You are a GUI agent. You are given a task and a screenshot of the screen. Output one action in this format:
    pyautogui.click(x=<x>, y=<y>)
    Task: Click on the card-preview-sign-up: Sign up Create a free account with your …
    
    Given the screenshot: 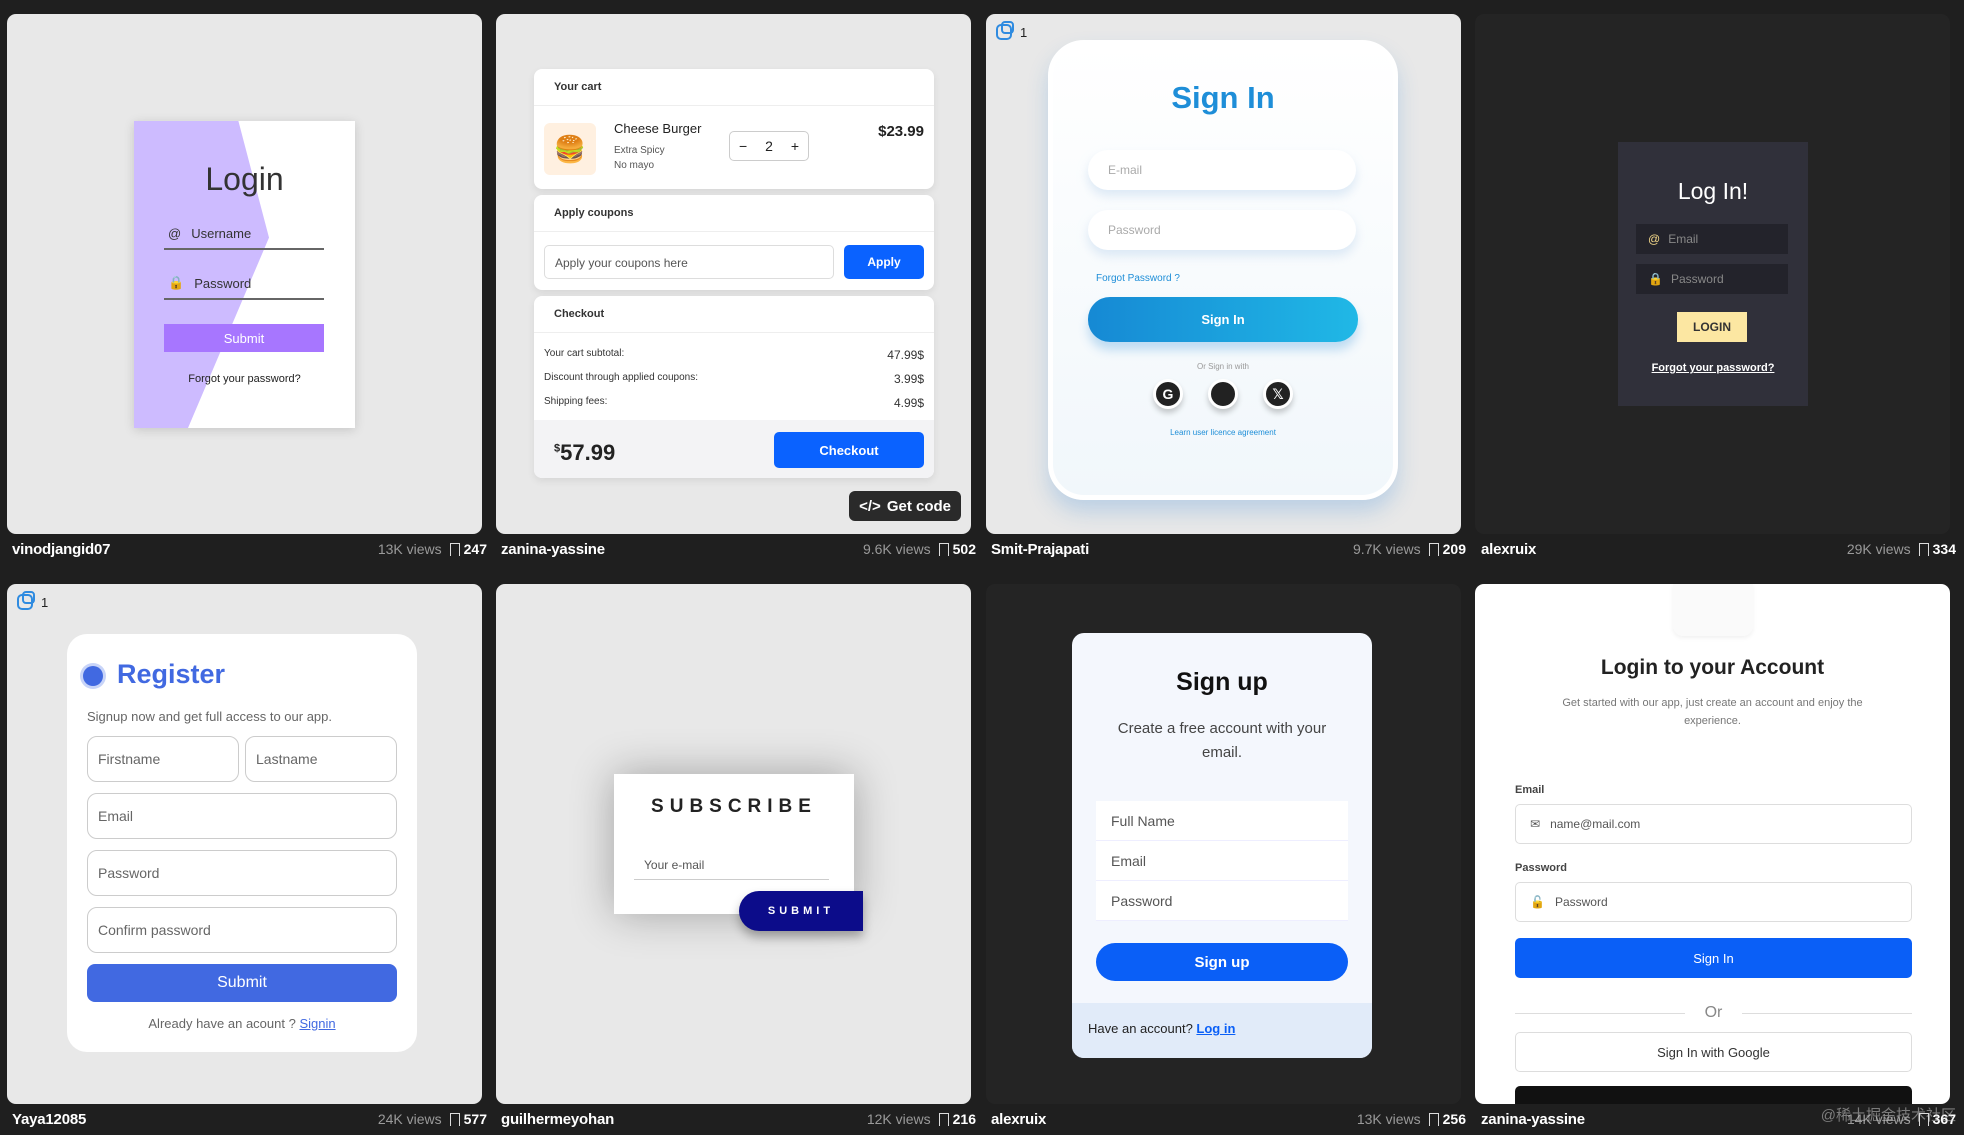 What is the action you would take?
    pyautogui.click(x=1223, y=844)
    